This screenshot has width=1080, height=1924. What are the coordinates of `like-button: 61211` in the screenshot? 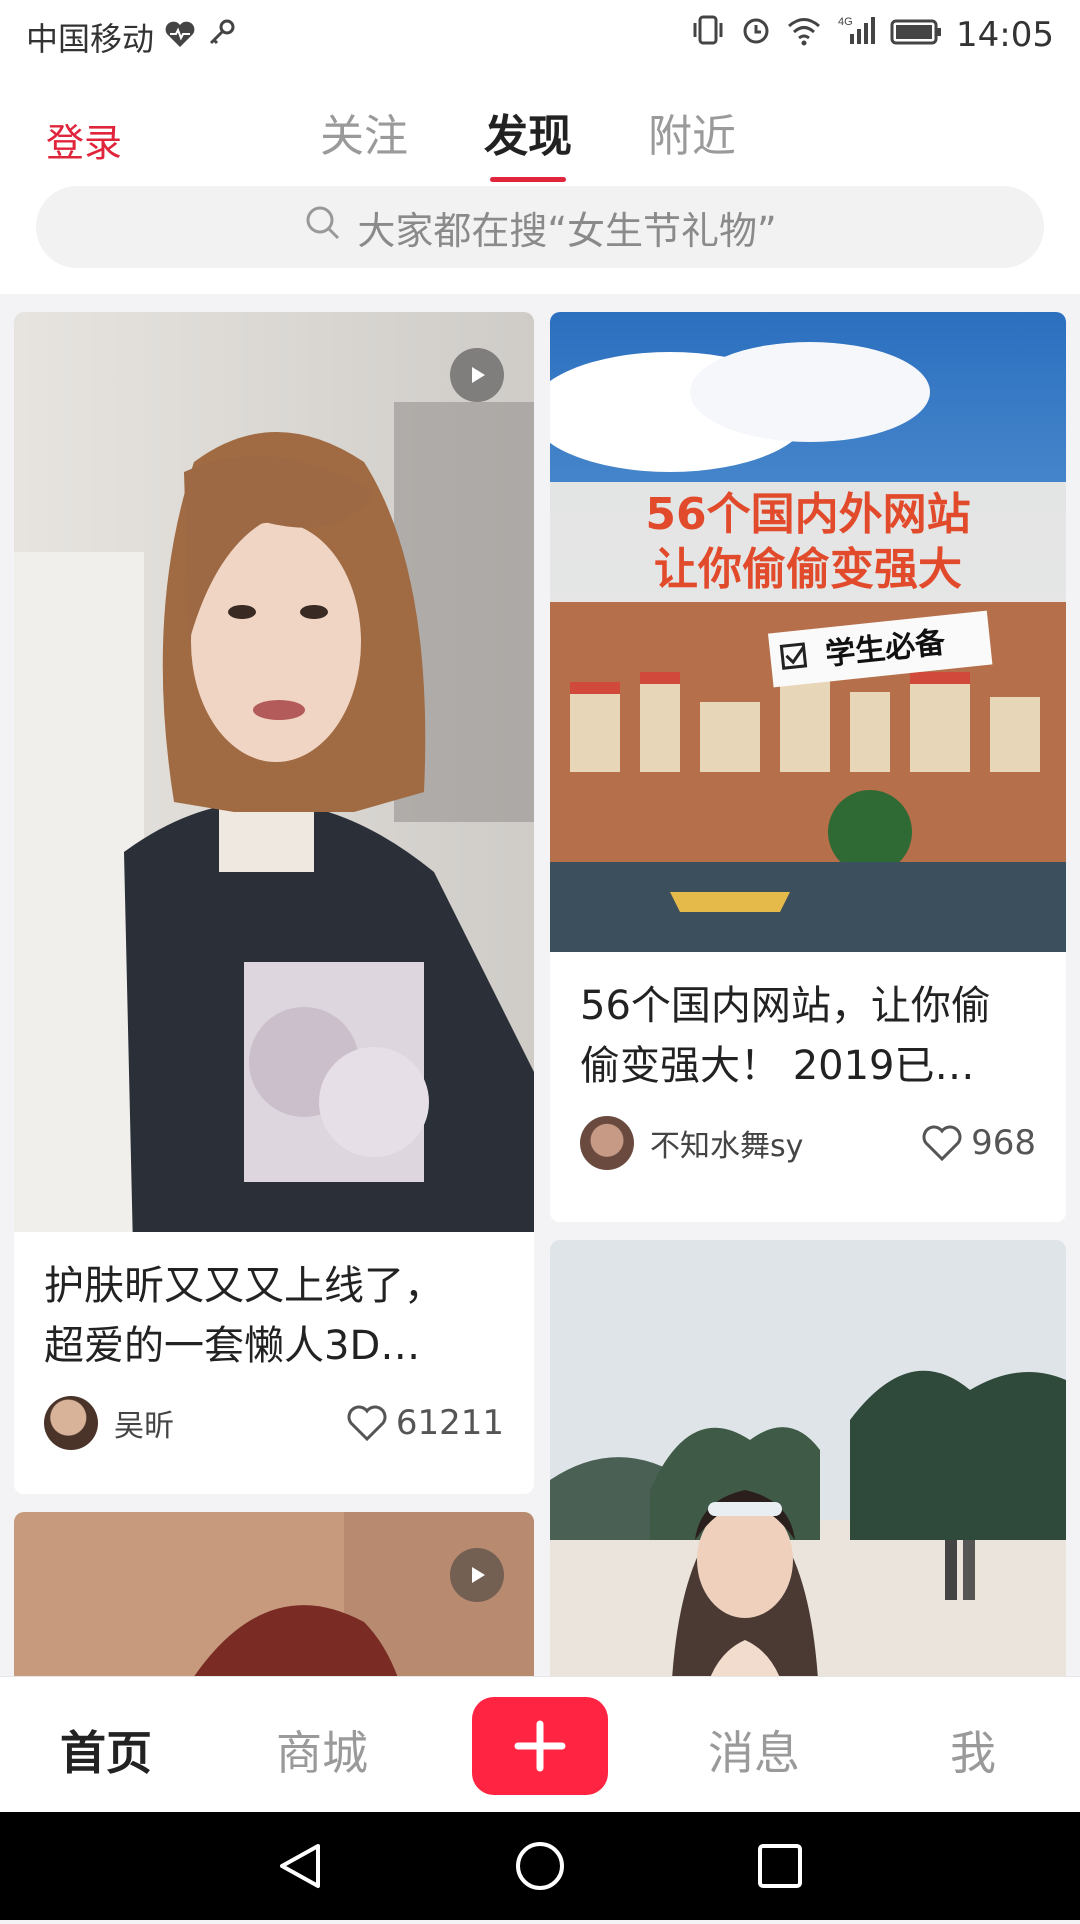 It's located at (425, 1423).